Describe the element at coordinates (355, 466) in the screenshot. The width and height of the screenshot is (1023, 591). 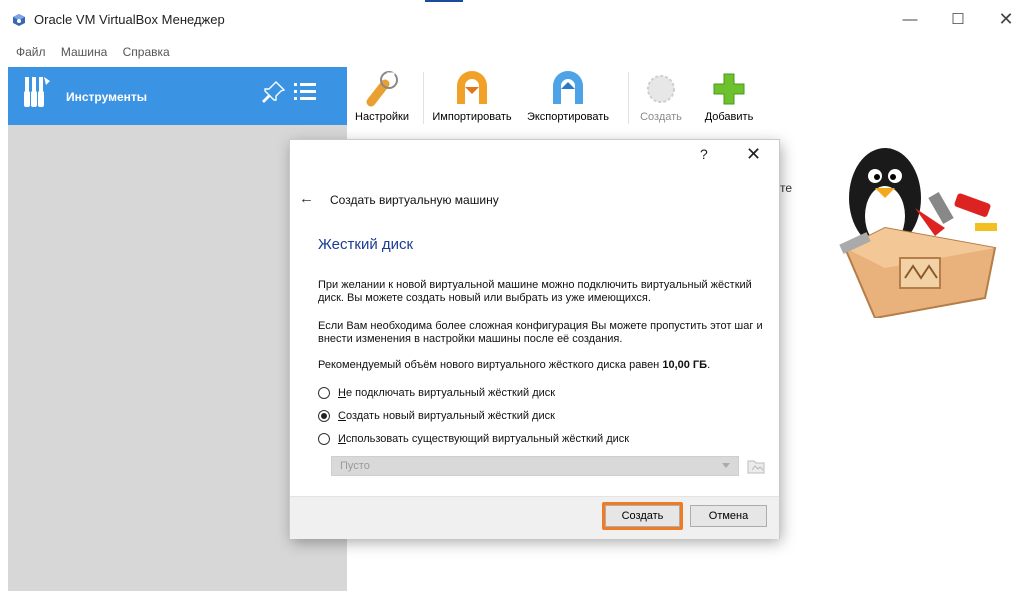
I see `existing-disk-select-value: Пусто` at that location.